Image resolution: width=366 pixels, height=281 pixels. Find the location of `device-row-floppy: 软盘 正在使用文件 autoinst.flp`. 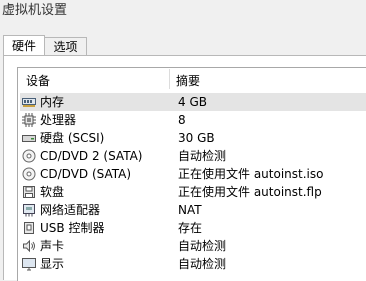

device-row-floppy: 软盘 正在使用文件 autoinst.flp is located at coordinates (193, 192).